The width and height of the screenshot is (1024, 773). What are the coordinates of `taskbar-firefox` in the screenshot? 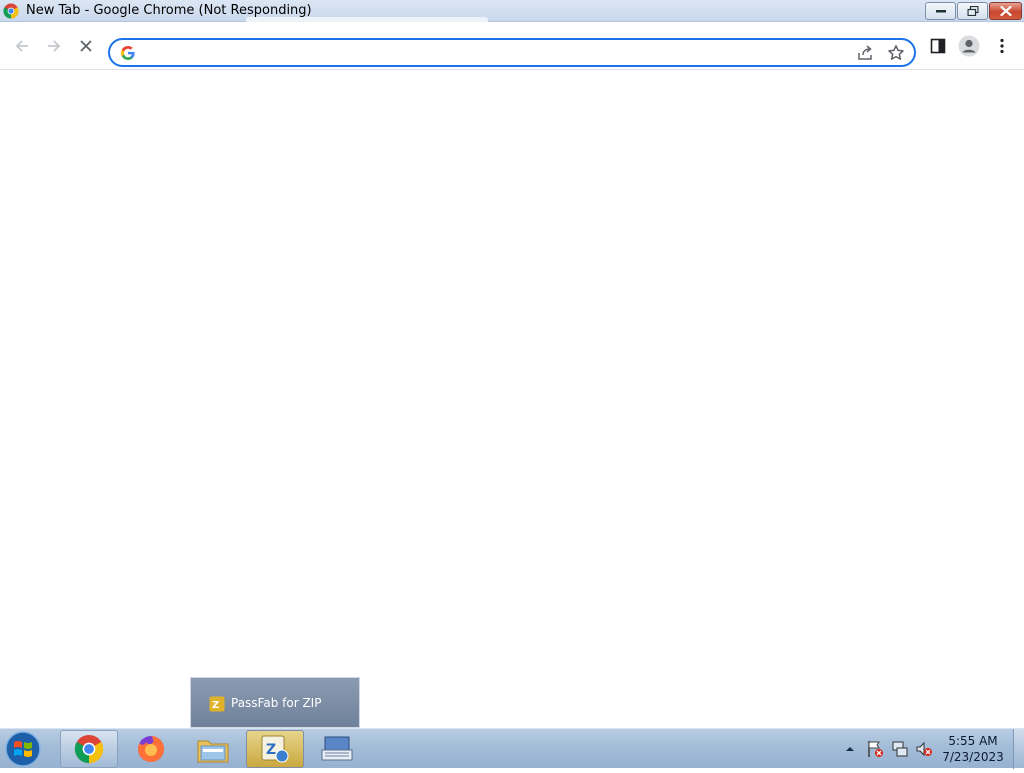 It's located at (151, 749).